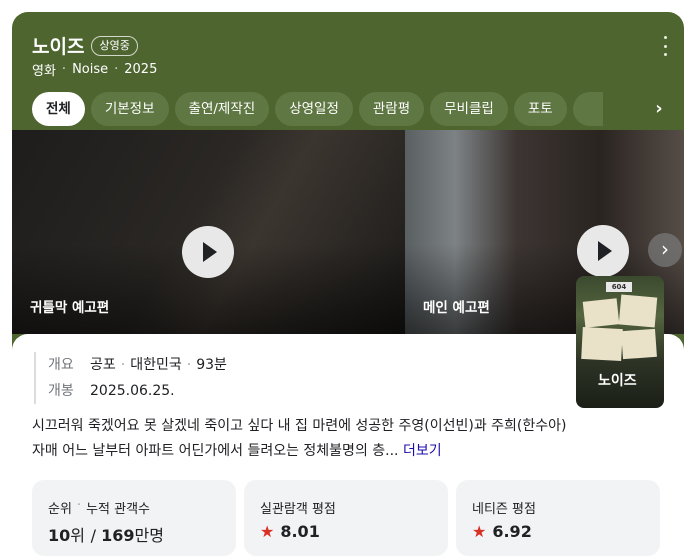 The width and height of the screenshot is (699, 557). I want to click on chevron-right-icon: ›, so click(659, 109).